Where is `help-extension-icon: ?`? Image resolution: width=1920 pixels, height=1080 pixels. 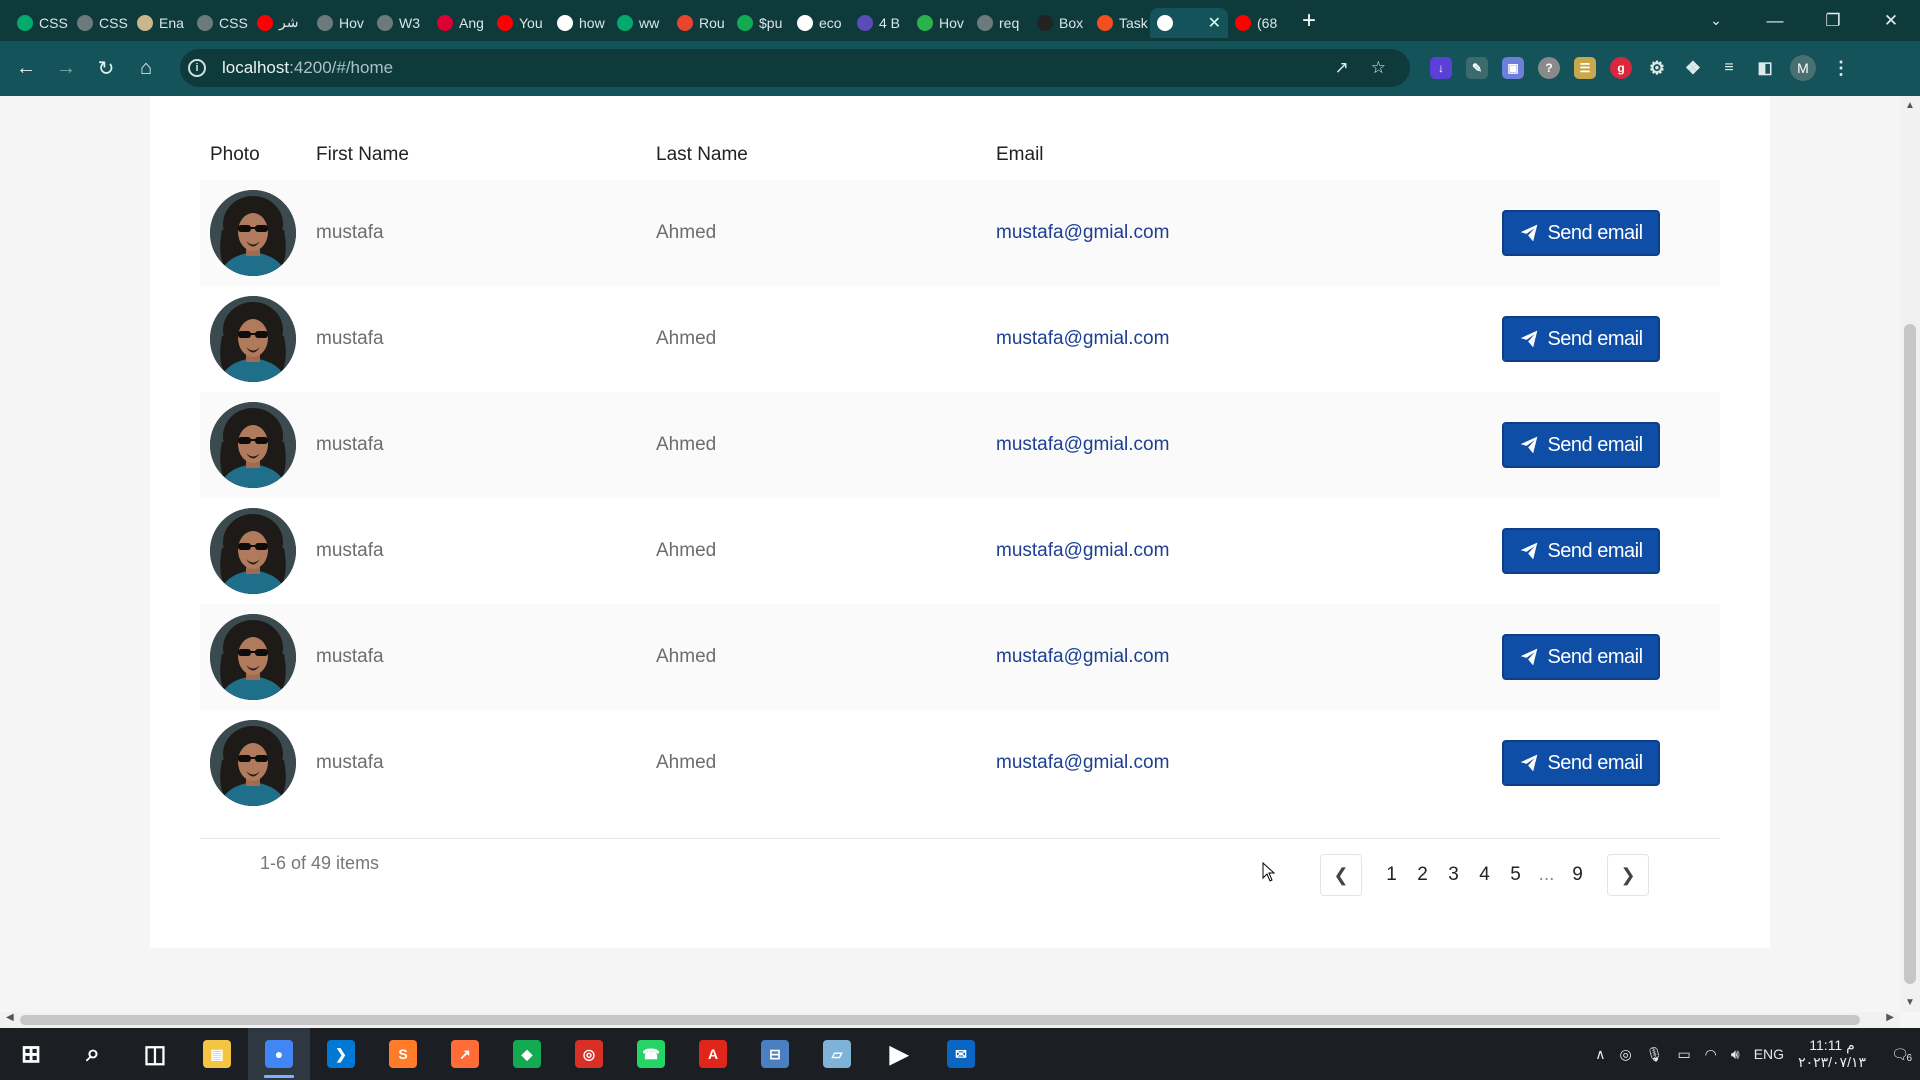
help-extension-icon: ? is located at coordinates (1549, 68).